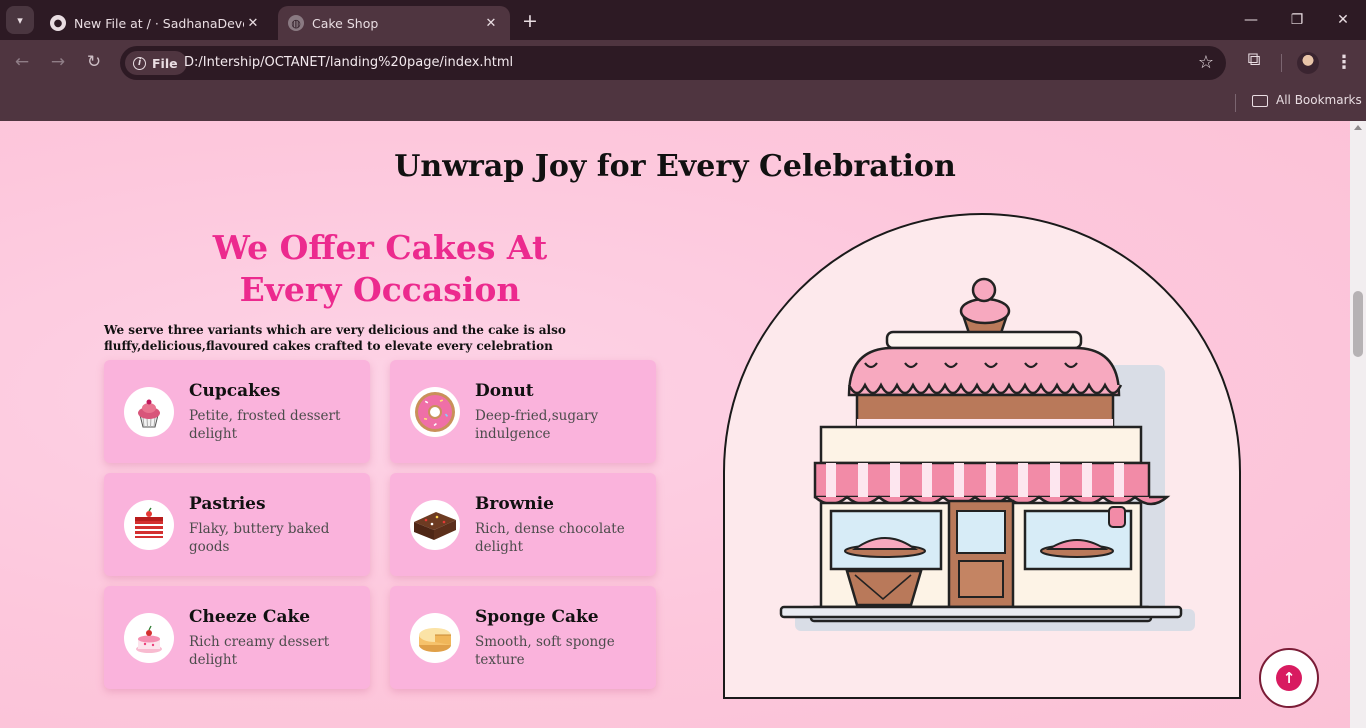 The width and height of the screenshot is (1366, 728). What do you see at coordinates (94, 62) in the screenshot?
I see `reload-button: ↻` at bounding box center [94, 62].